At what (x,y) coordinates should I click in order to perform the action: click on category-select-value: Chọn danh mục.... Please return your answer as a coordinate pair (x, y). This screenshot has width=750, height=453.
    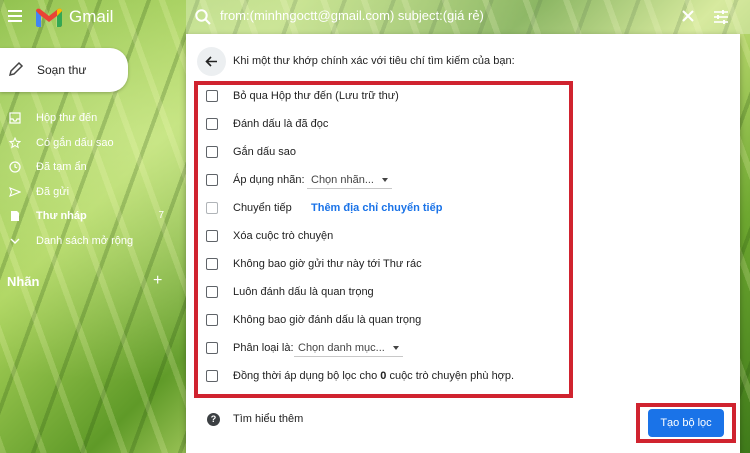
    Looking at the image, I should click on (341, 348).